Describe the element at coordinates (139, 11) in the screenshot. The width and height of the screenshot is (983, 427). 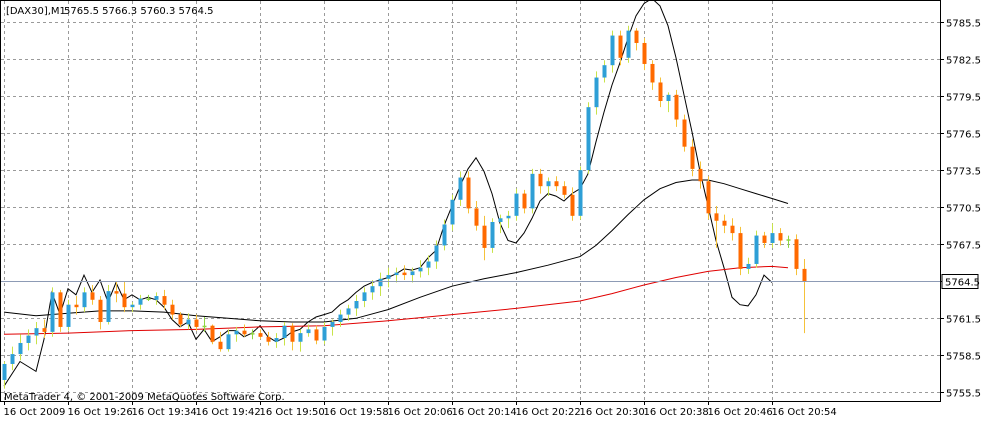
I see `ohlc-label: 5765.5 5766.3 5760.3 5764.5` at that location.